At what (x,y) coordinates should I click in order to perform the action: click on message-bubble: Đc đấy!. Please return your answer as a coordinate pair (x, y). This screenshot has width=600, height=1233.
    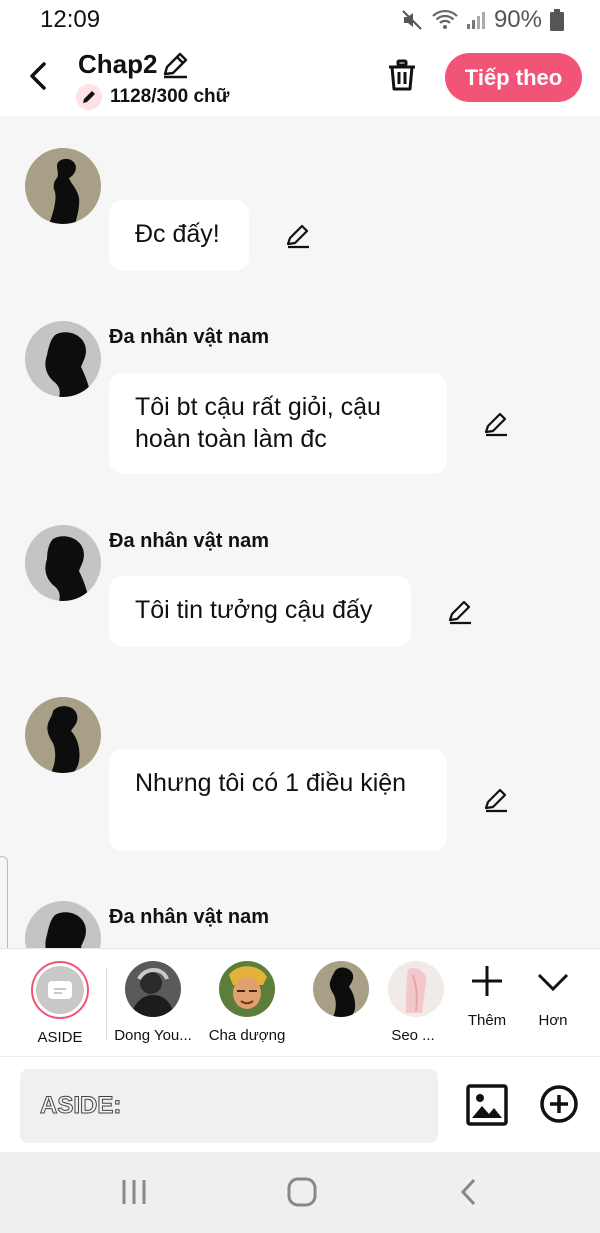
    Looking at the image, I should click on (179, 235).